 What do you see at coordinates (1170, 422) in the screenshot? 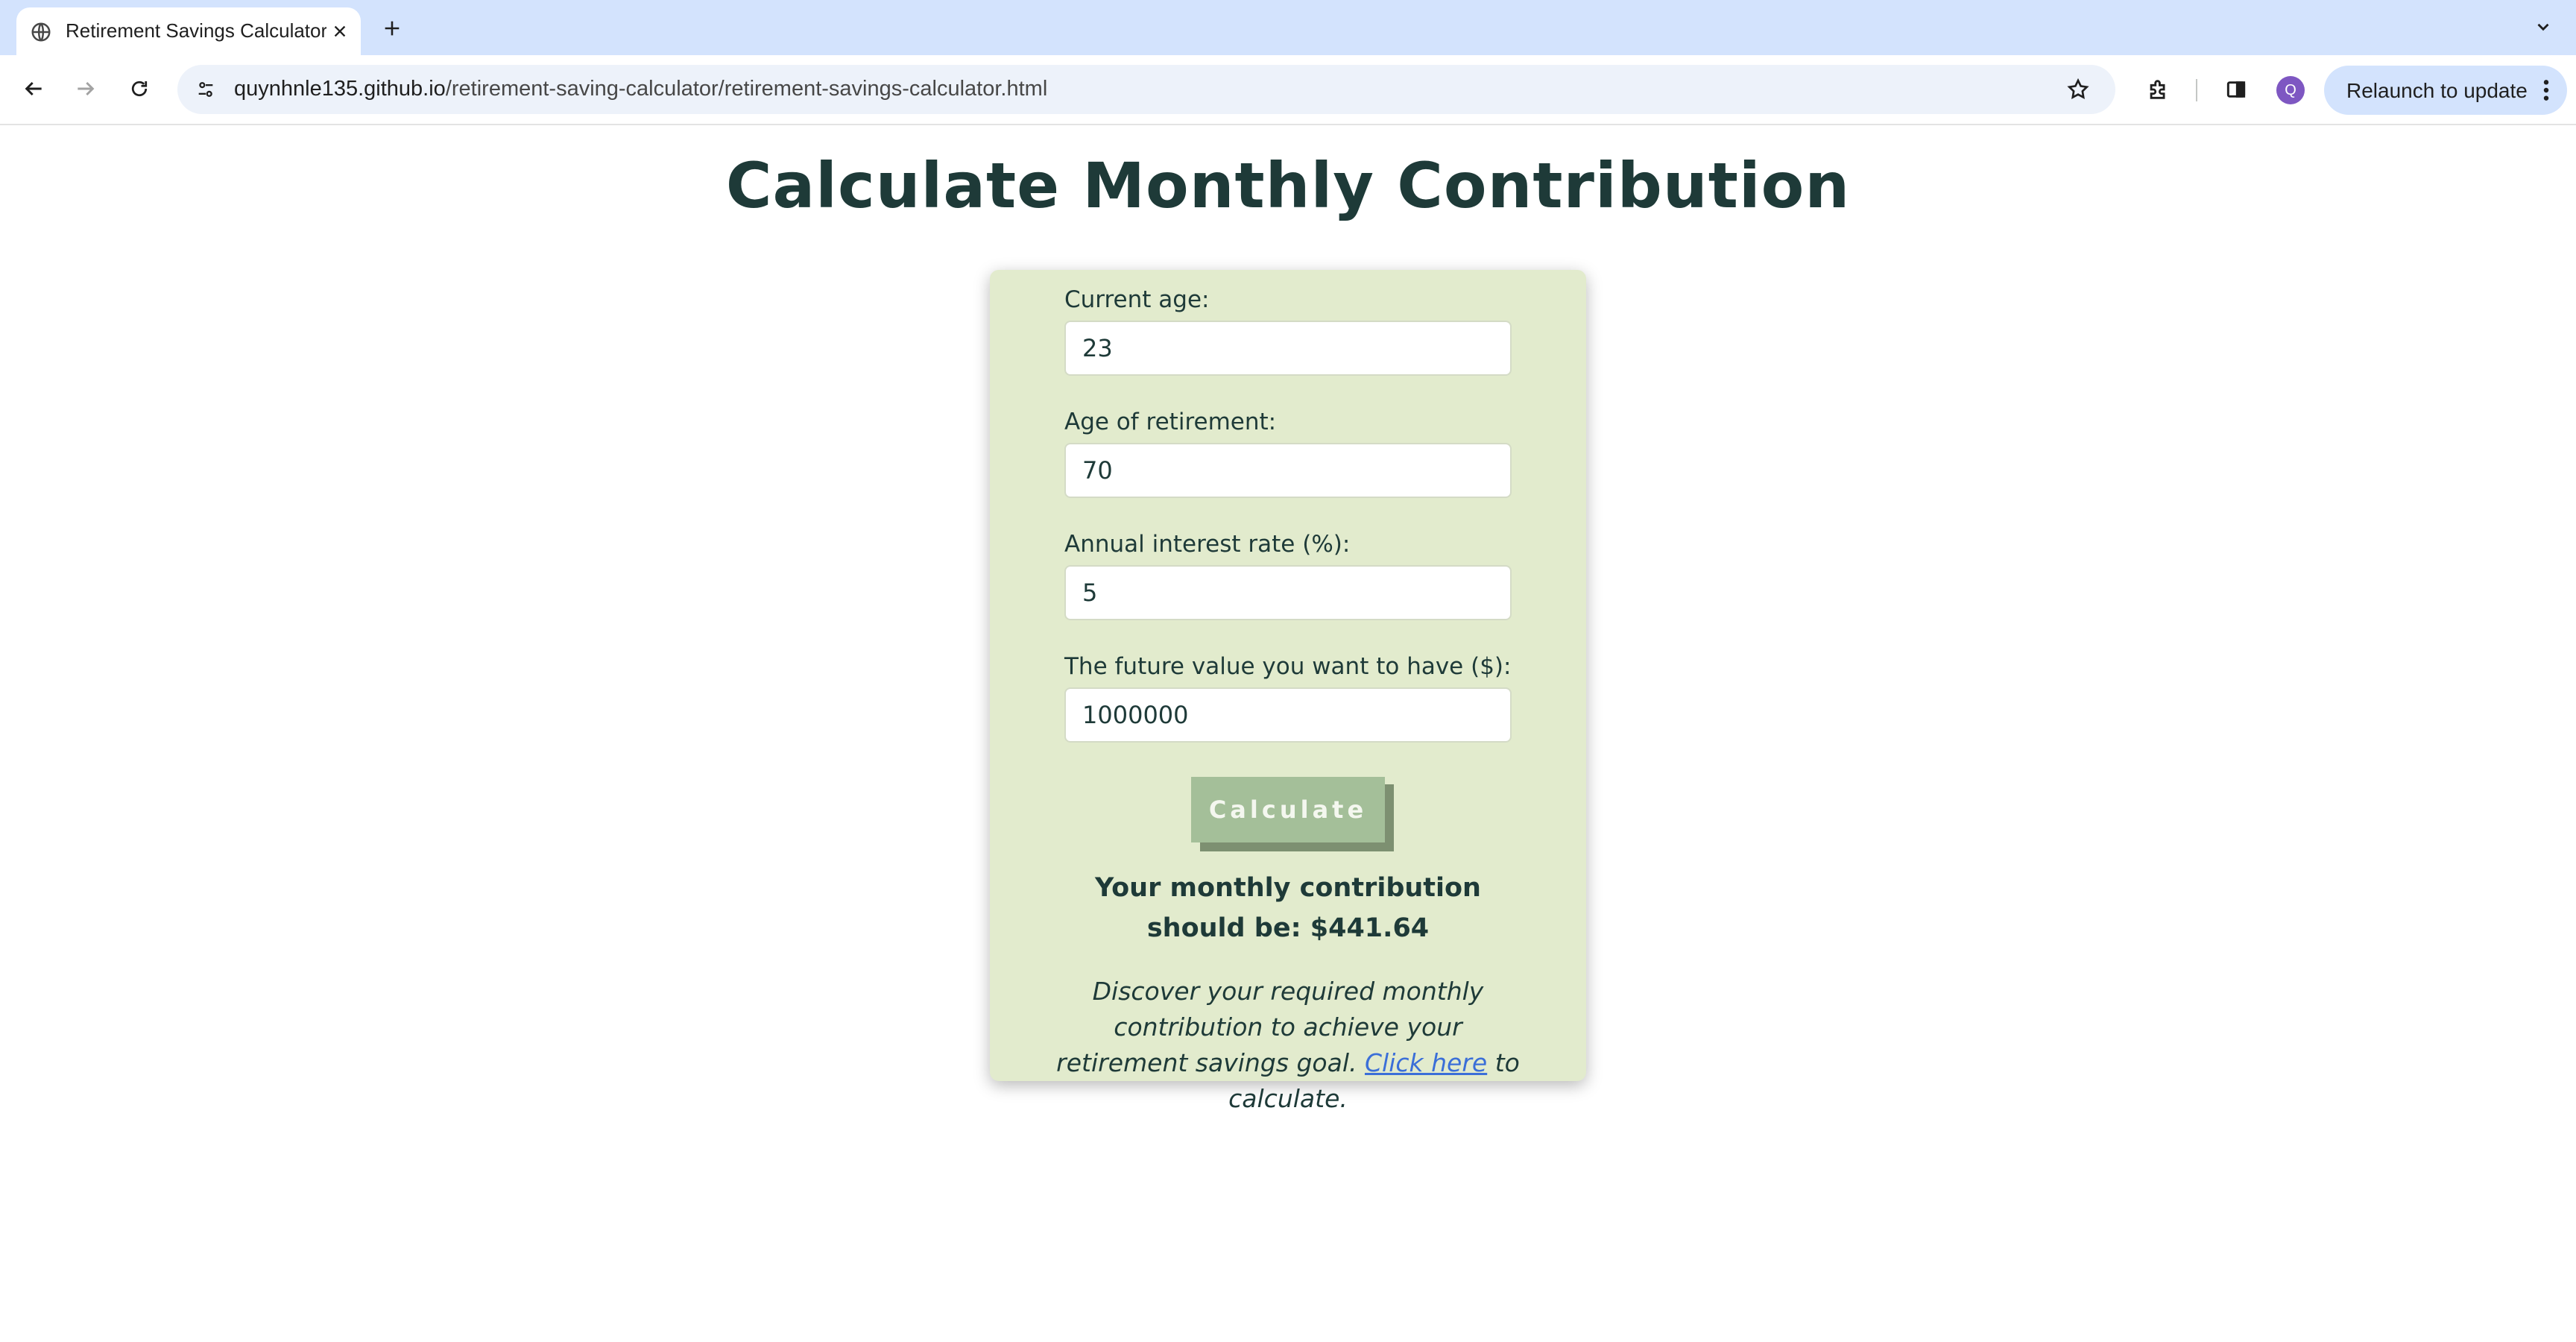
I see `retirement-age-label: Age of retirement:` at bounding box center [1170, 422].